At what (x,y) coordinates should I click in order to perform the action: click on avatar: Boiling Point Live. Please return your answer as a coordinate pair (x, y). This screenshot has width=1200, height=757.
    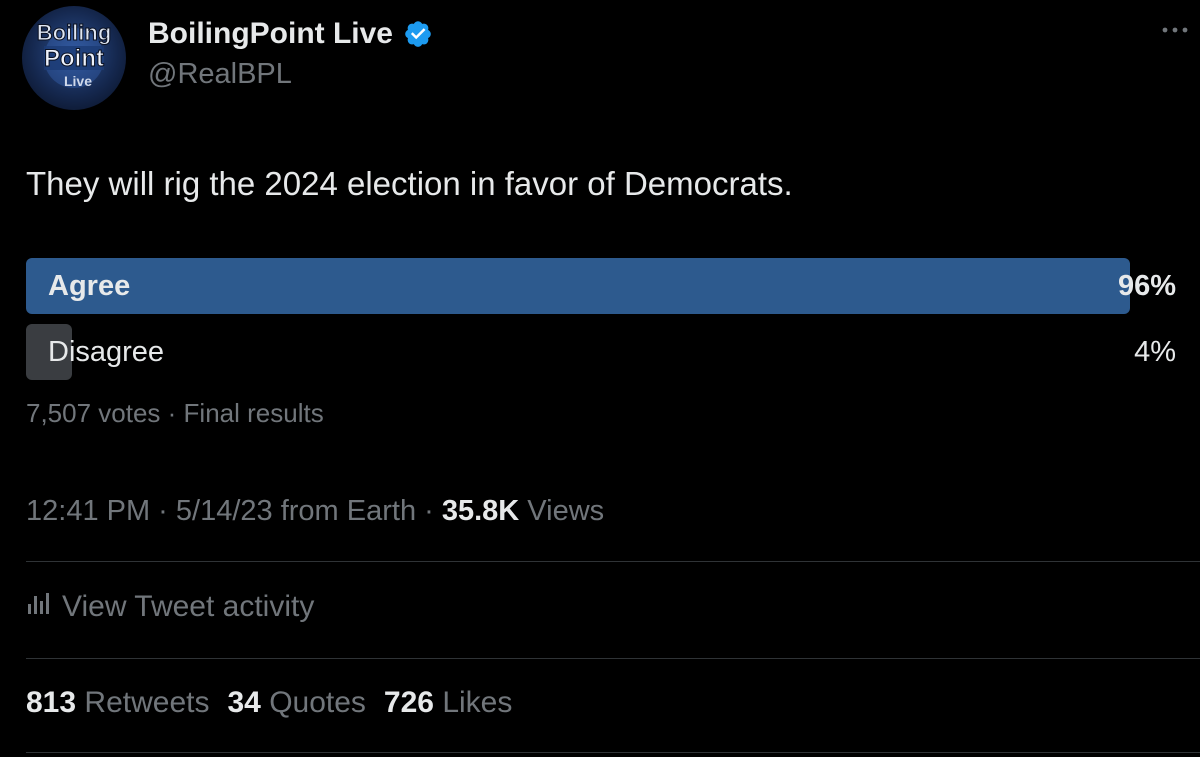
    Looking at the image, I should click on (74, 58).